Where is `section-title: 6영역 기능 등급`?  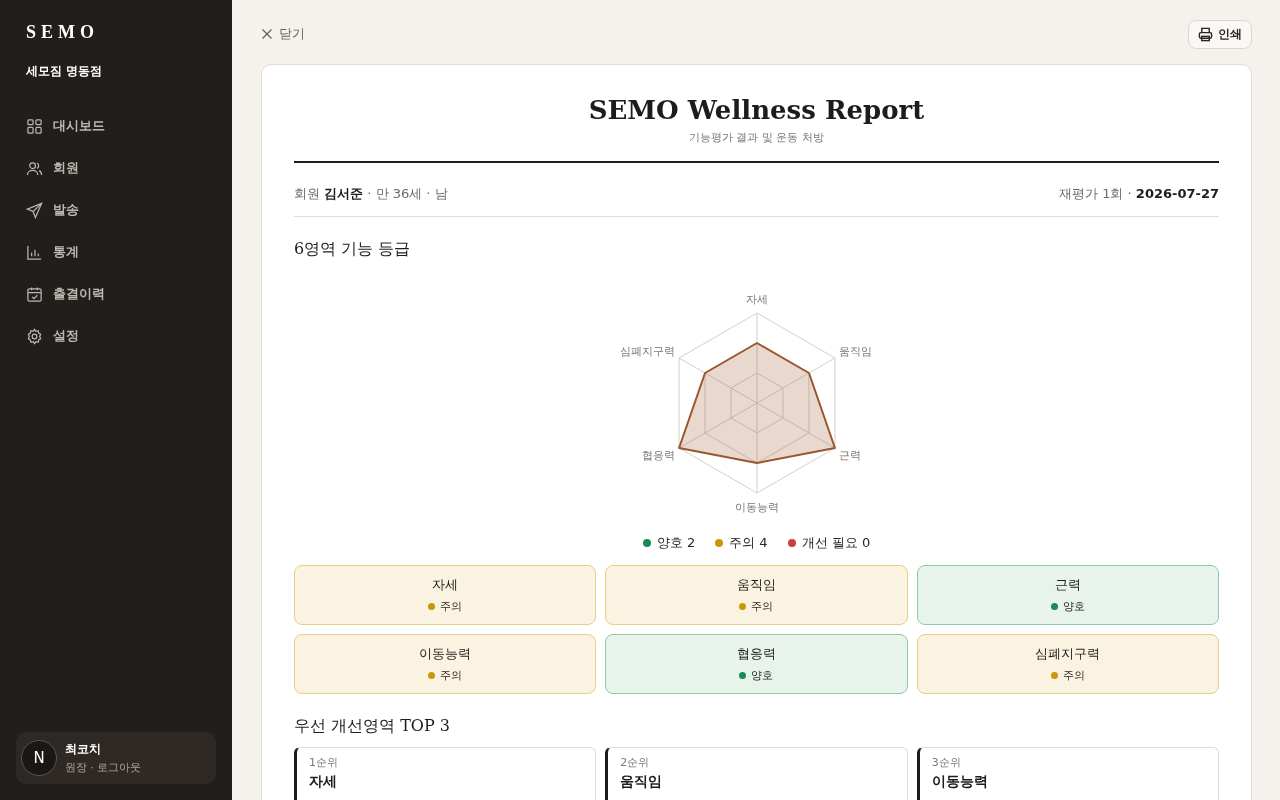 section-title: 6영역 기능 등급 is located at coordinates (353, 249).